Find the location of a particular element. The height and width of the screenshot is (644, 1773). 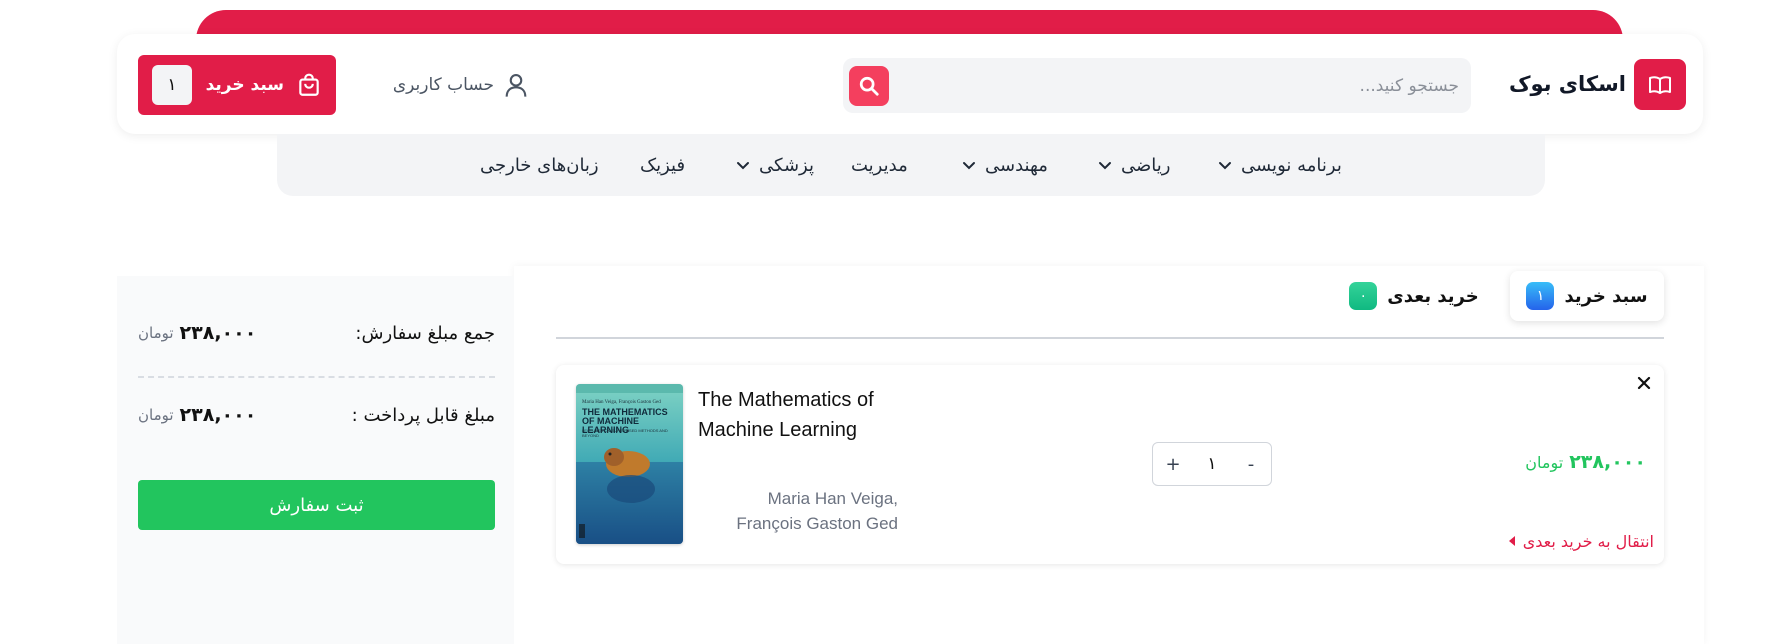

total-value: ۲۳۸,۰۰۰ is located at coordinates (218, 333).